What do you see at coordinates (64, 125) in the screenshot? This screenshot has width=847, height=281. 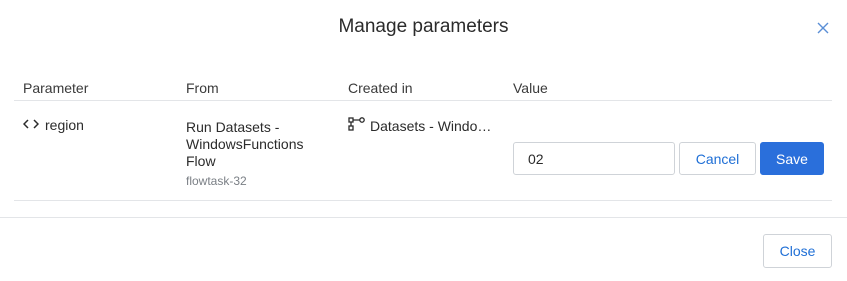 I see `parameter-name: region` at bounding box center [64, 125].